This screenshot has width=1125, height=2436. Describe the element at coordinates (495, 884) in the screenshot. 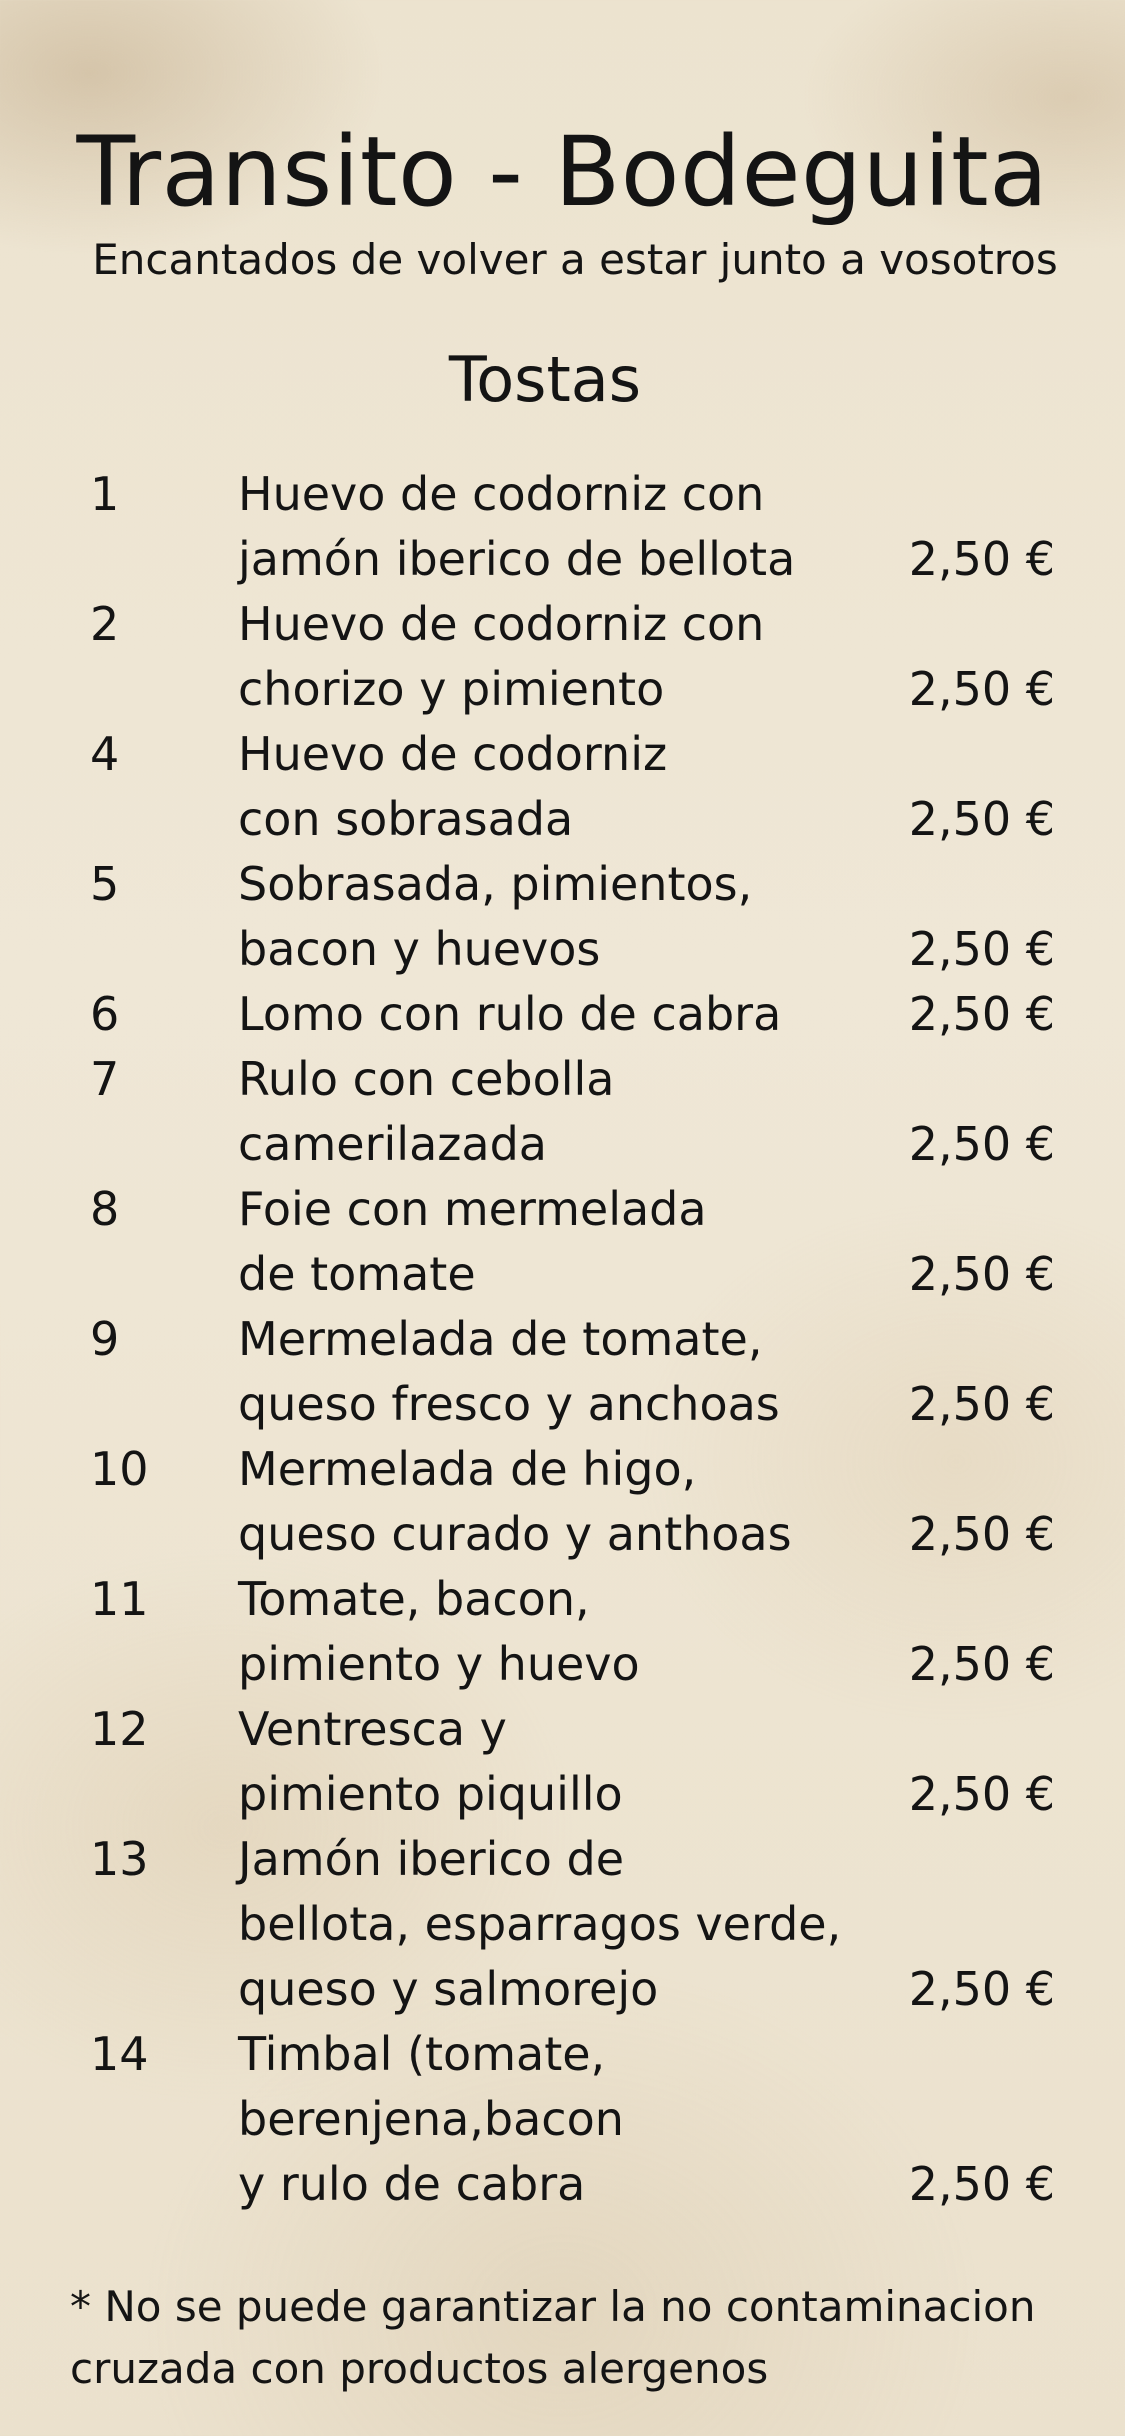

I see `item-description-line: Sobrasada, pimientos,` at that location.